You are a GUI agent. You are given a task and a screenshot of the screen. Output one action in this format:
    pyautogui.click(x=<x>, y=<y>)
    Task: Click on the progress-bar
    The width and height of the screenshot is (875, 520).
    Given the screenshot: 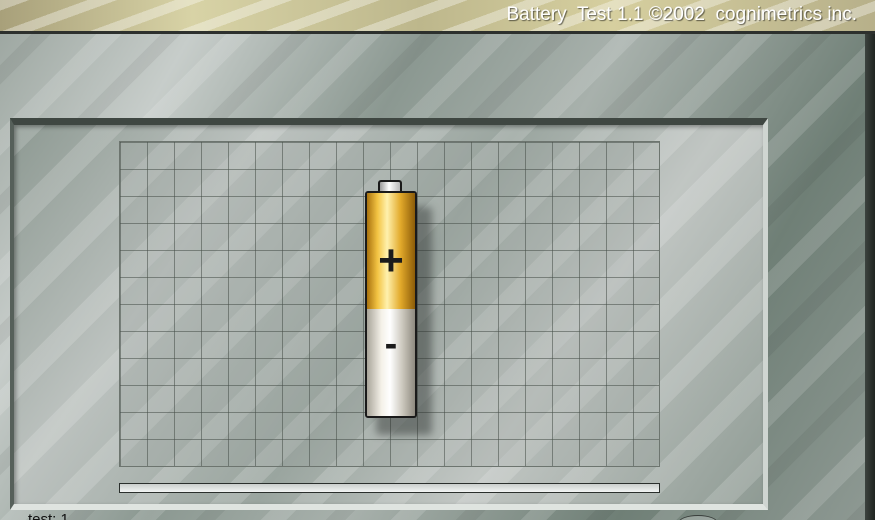 What is the action you would take?
    pyautogui.click(x=389, y=488)
    